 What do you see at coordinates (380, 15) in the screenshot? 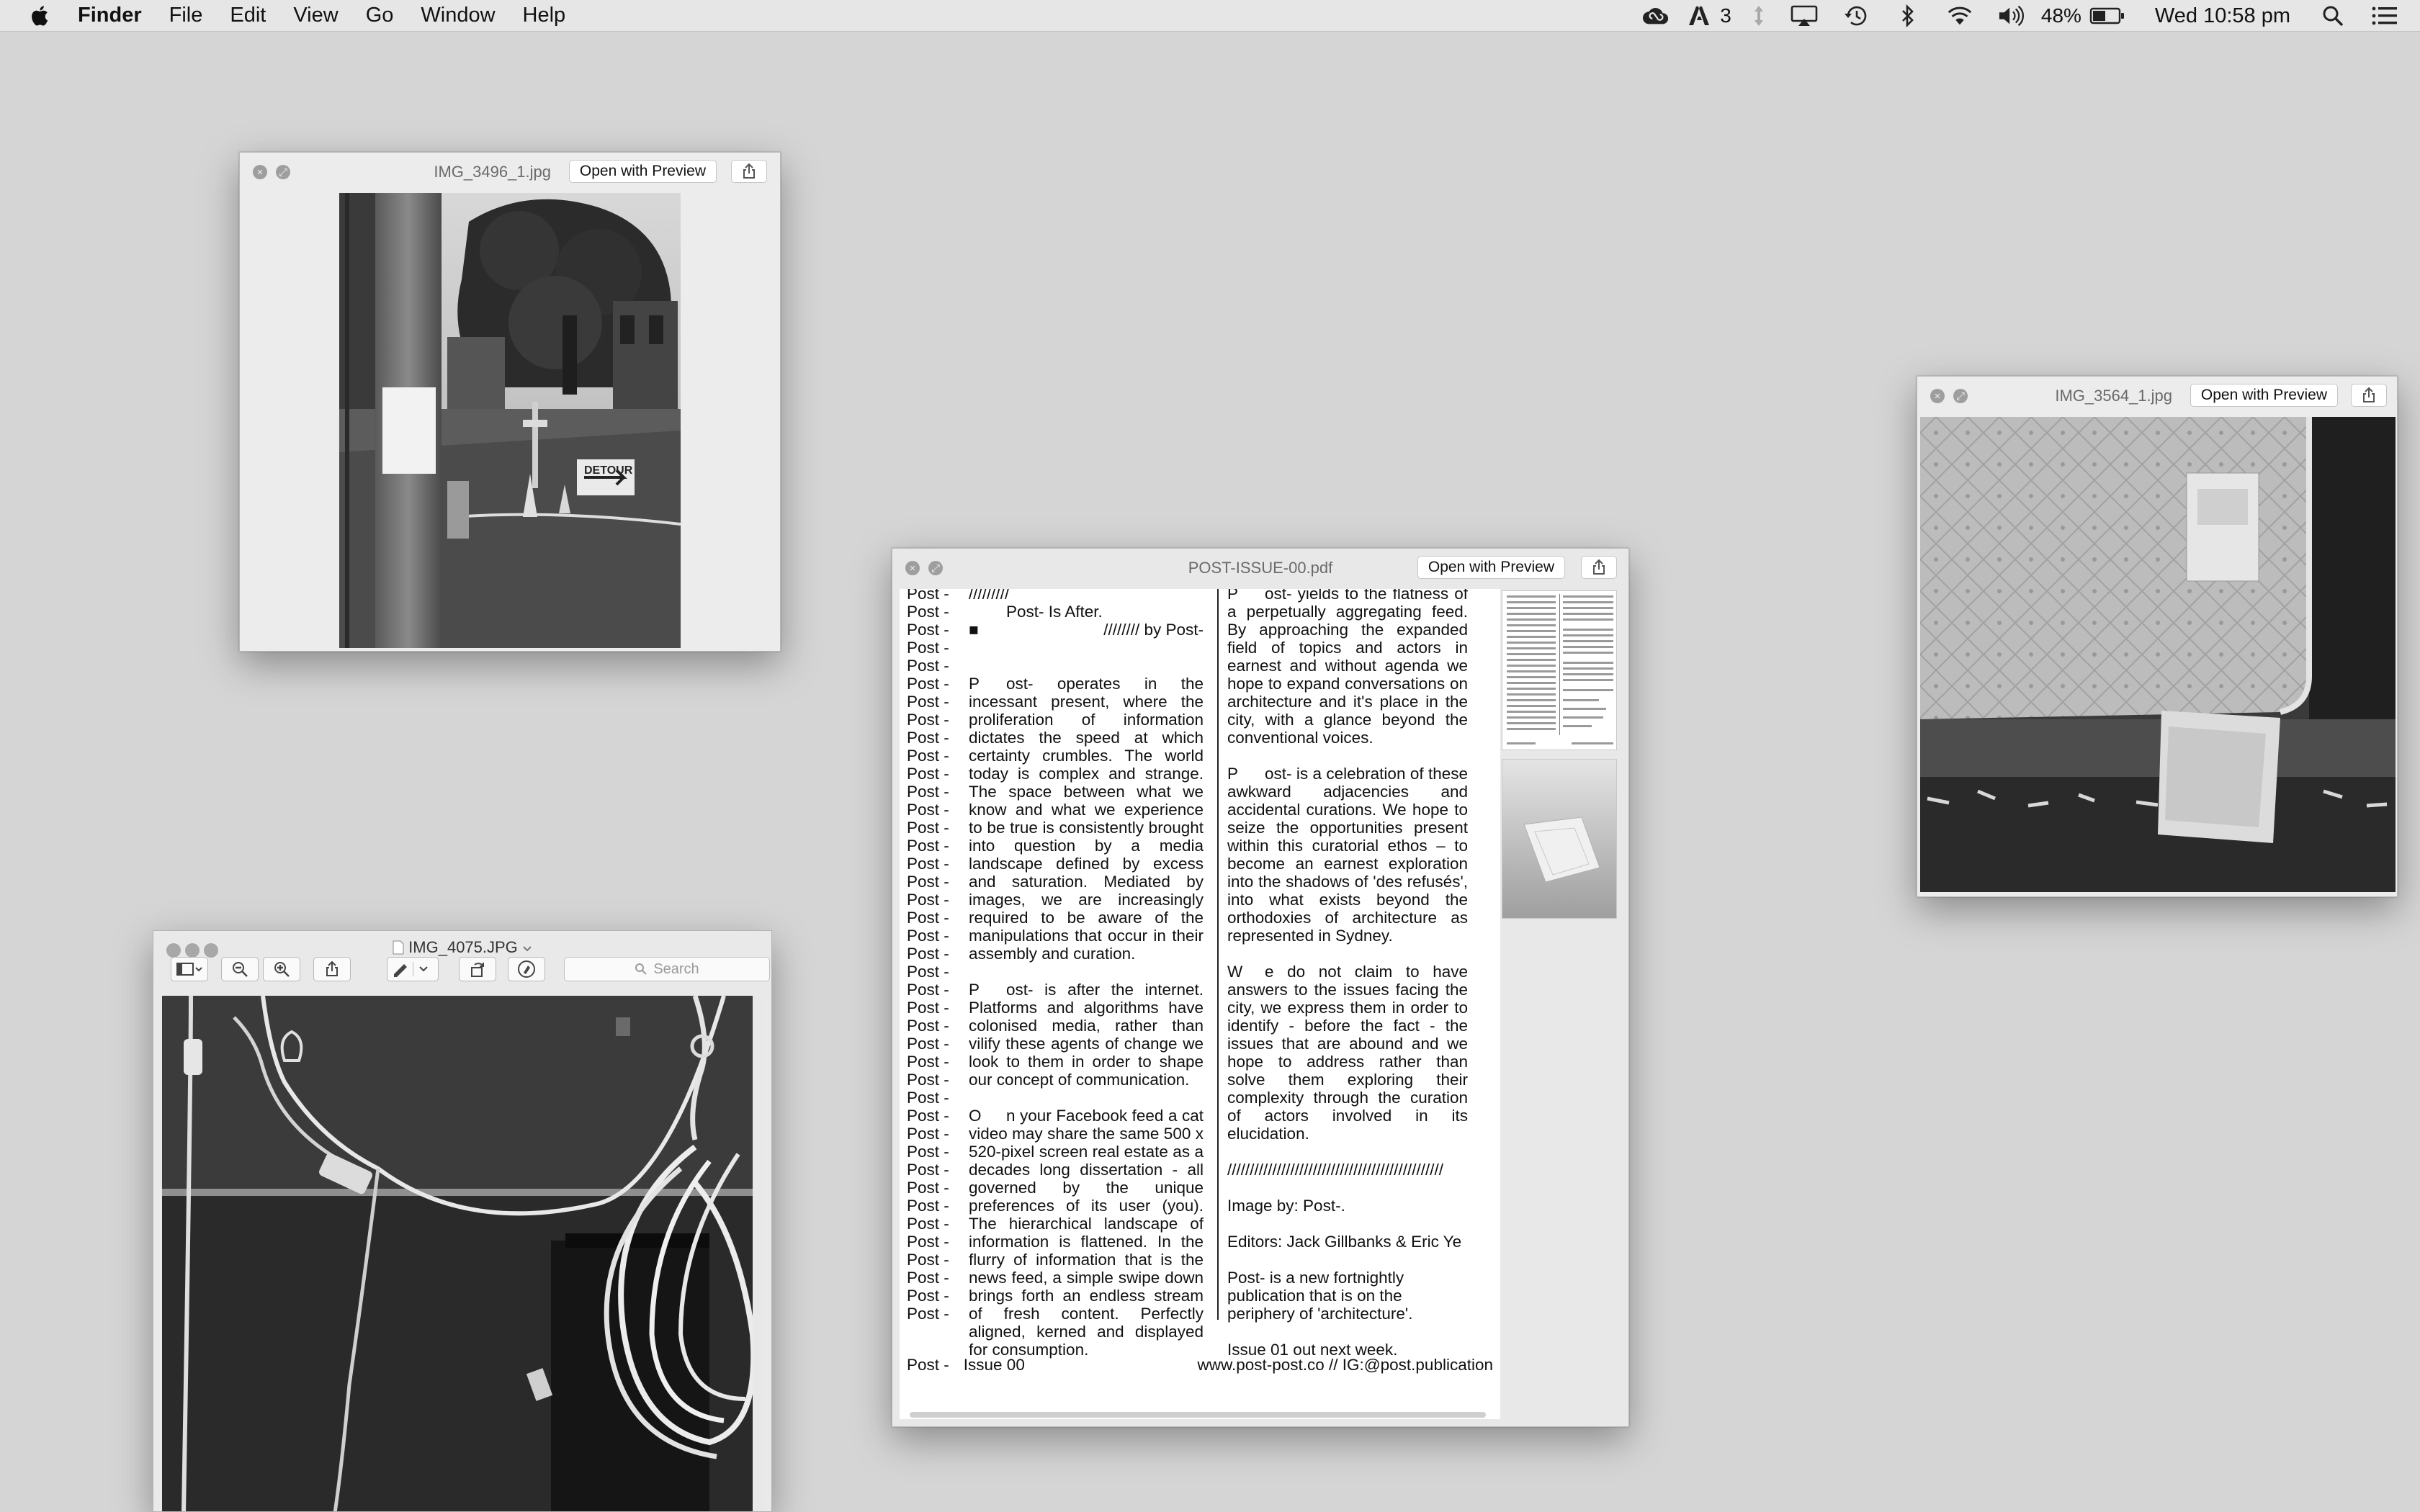
I see `menu-go: Go` at bounding box center [380, 15].